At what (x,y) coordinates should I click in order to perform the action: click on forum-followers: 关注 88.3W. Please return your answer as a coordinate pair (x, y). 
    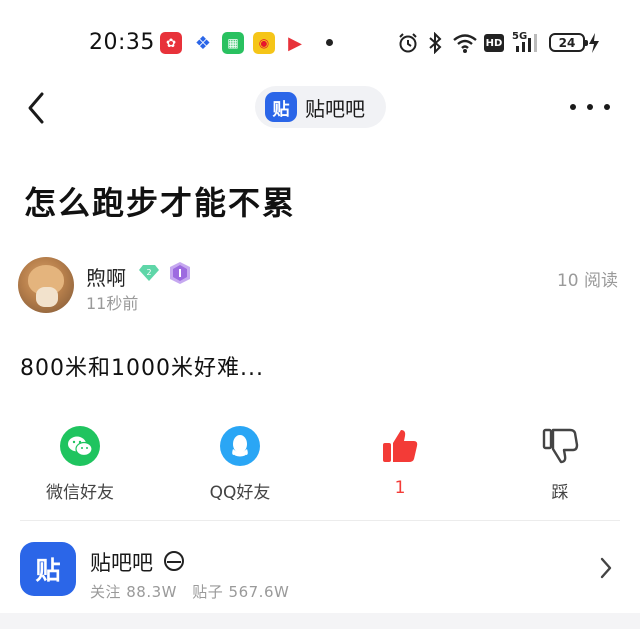
    Looking at the image, I should click on (133, 592).